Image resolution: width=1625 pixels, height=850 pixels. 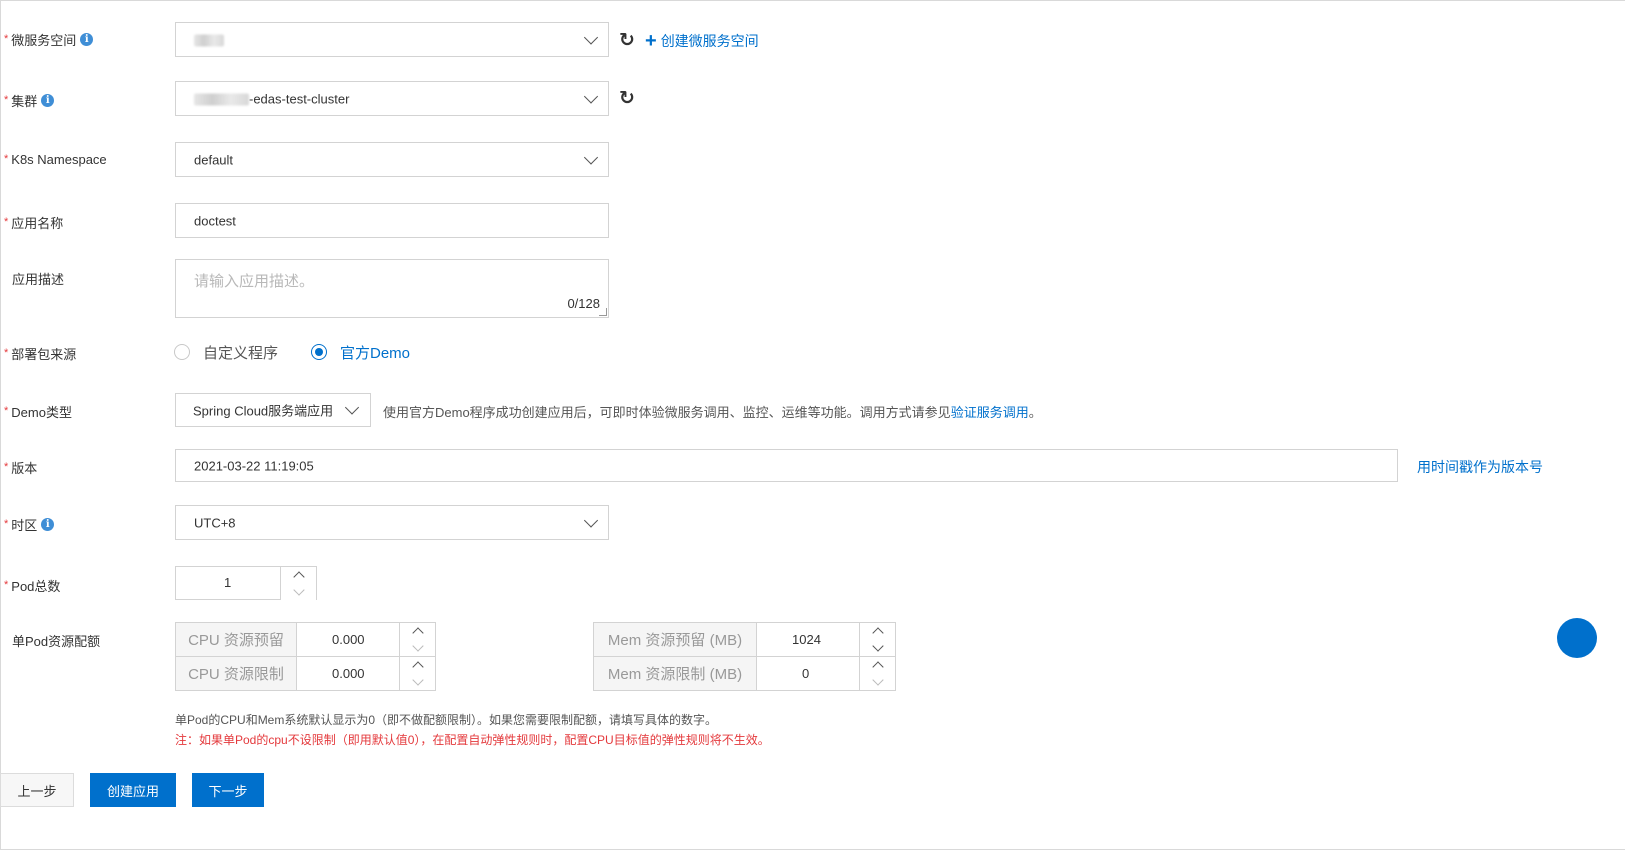 What do you see at coordinates (29, 100) in the screenshot?
I see `cluster-label: * 集群 i` at bounding box center [29, 100].